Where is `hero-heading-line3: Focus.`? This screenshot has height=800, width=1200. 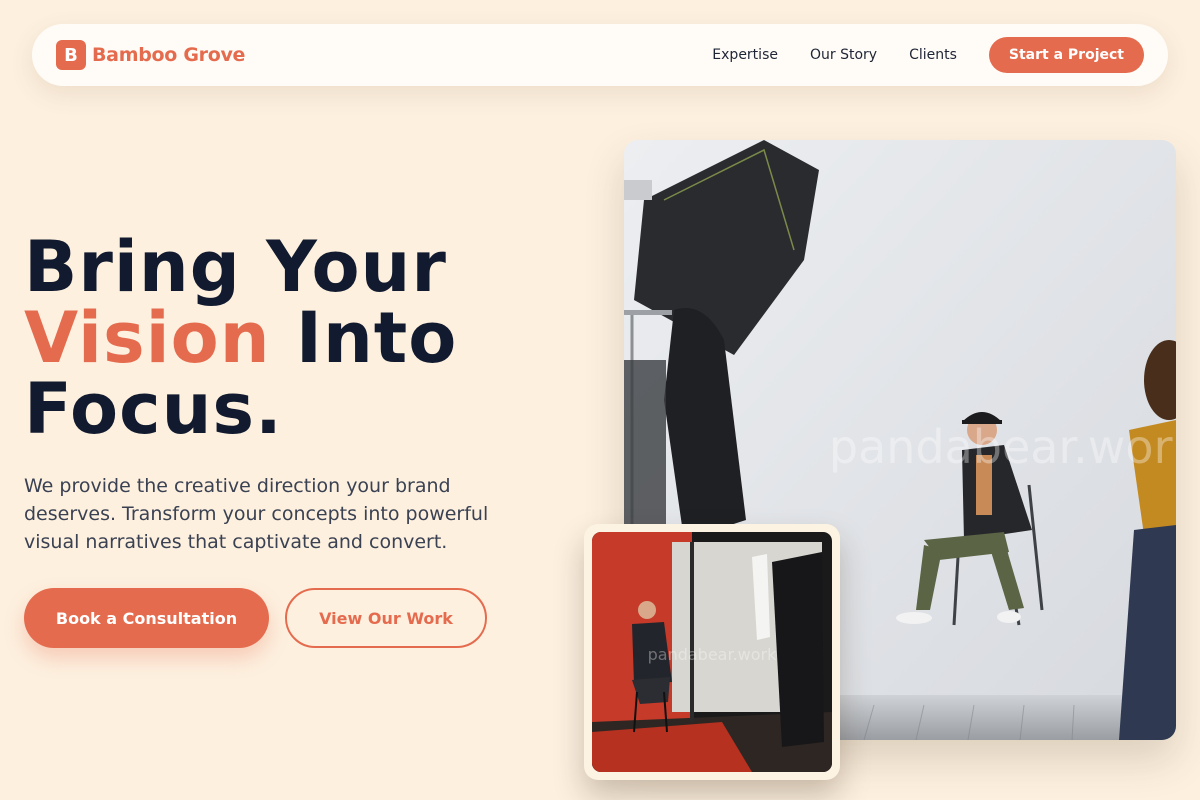 hero-heading-line3: Focus. is located at coordinates (153, 409).